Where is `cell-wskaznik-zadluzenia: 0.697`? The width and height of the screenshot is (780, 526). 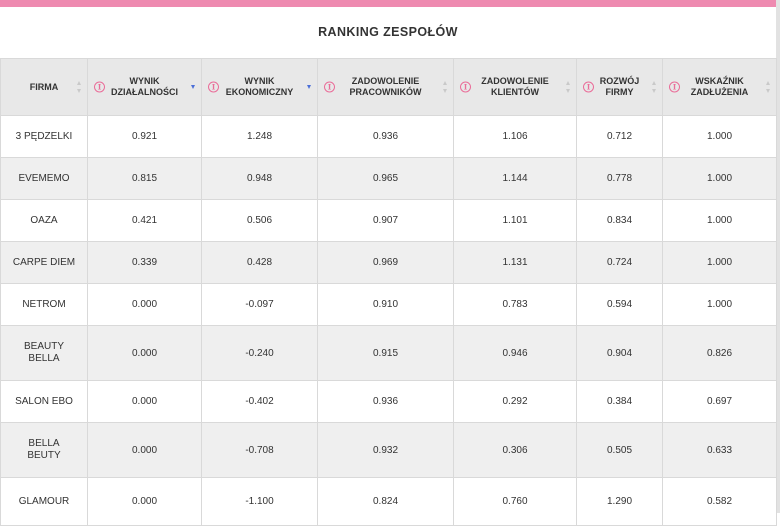
cell-wskaznik-zadluzenia: 0.697 is located at coordinates (719, 401).